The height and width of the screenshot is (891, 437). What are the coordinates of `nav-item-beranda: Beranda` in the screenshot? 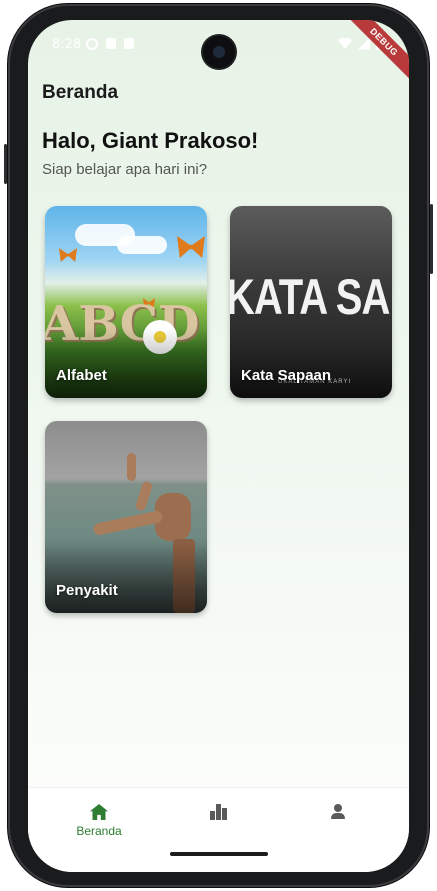 It's located at (99, 821).